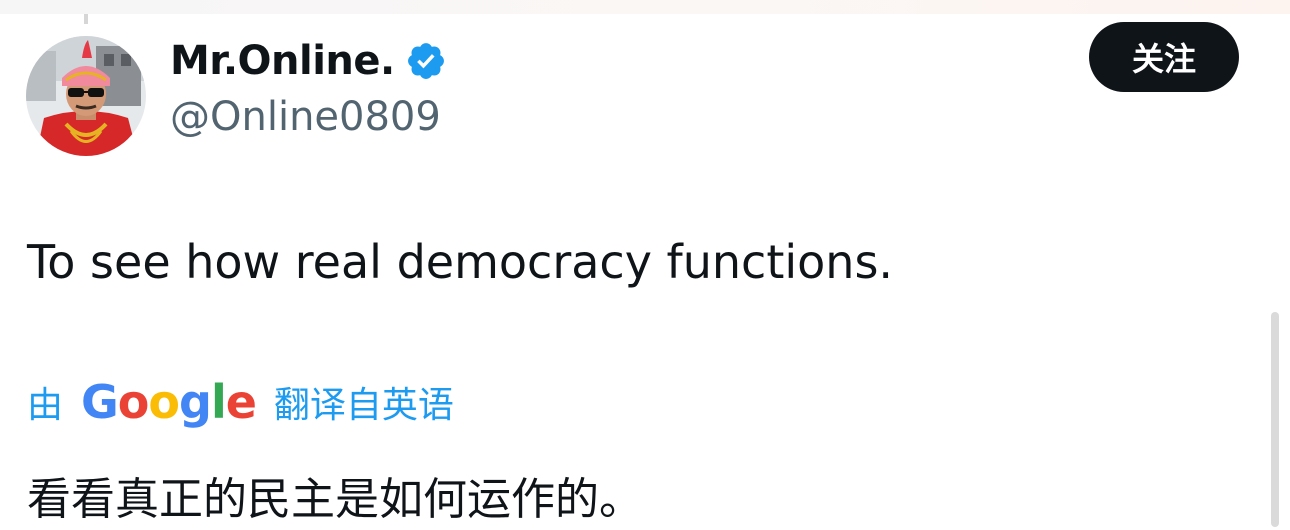 The image size is (1290, 530). I want to click on author-name-row: Mr.Online., so click(308, 61).